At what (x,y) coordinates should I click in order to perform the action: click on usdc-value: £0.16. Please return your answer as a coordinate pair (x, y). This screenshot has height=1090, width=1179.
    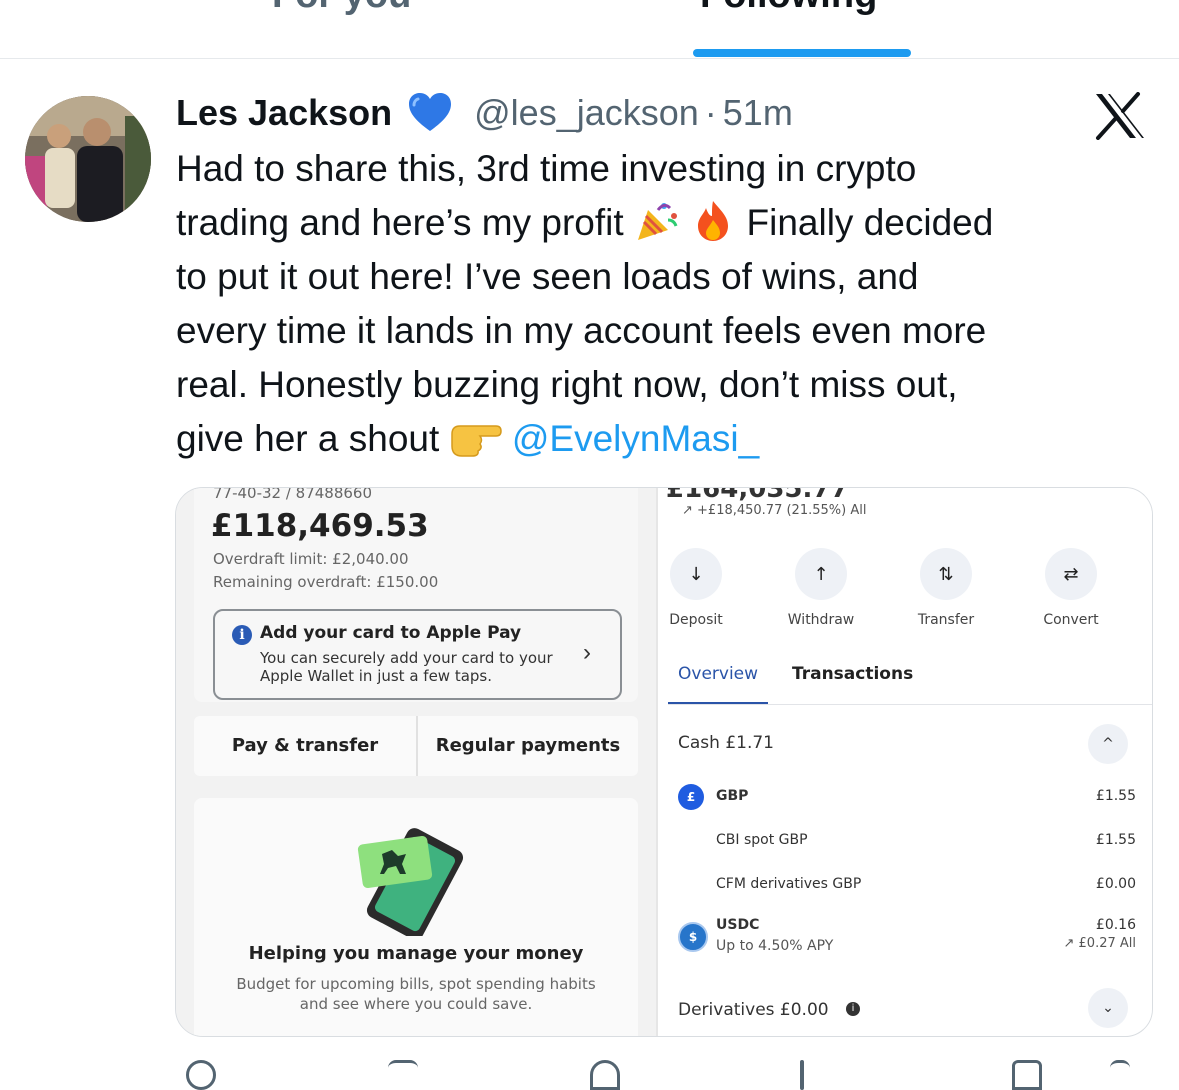
    Looking at the image, I should click on (1115, 925).